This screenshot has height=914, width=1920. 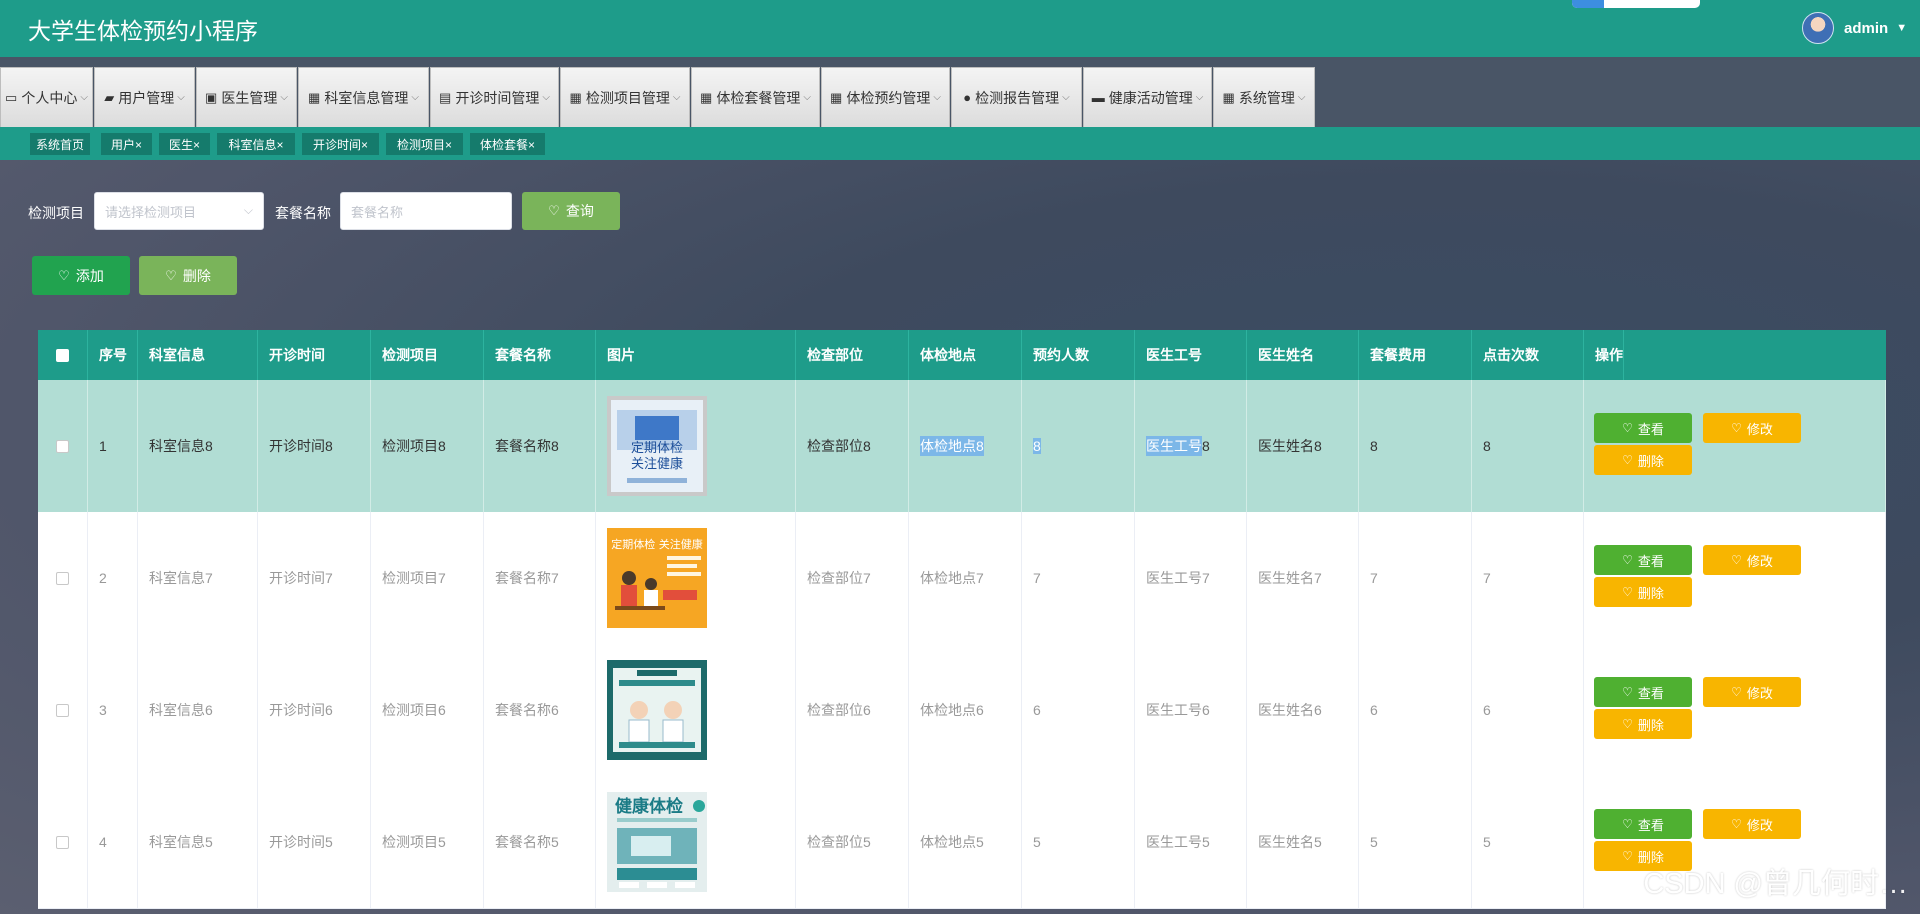 What do you see at coordinates (1303, 842) in the screenshot?
I see `cell-doc_name: 医生姓名5` at bounding box center [1303, 842].